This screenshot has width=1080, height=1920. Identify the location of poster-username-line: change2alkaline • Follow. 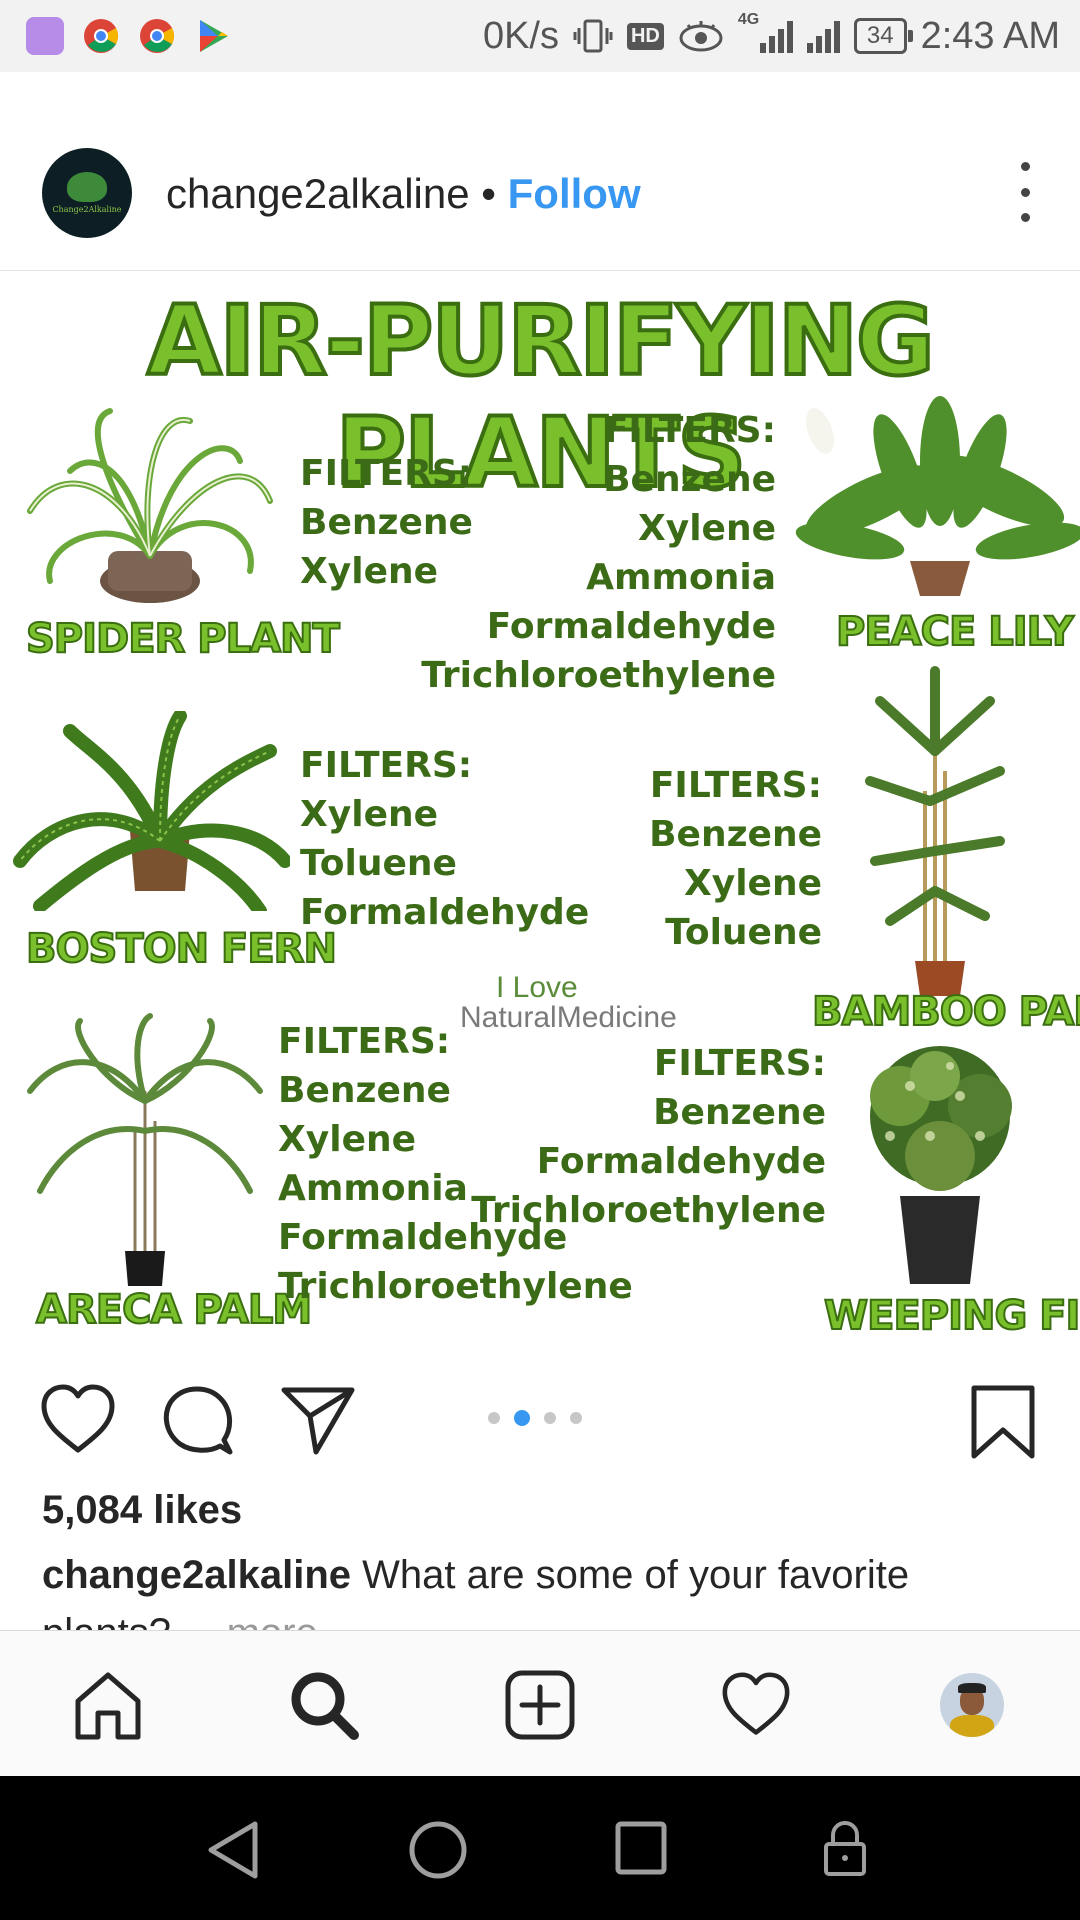
(403, 194).